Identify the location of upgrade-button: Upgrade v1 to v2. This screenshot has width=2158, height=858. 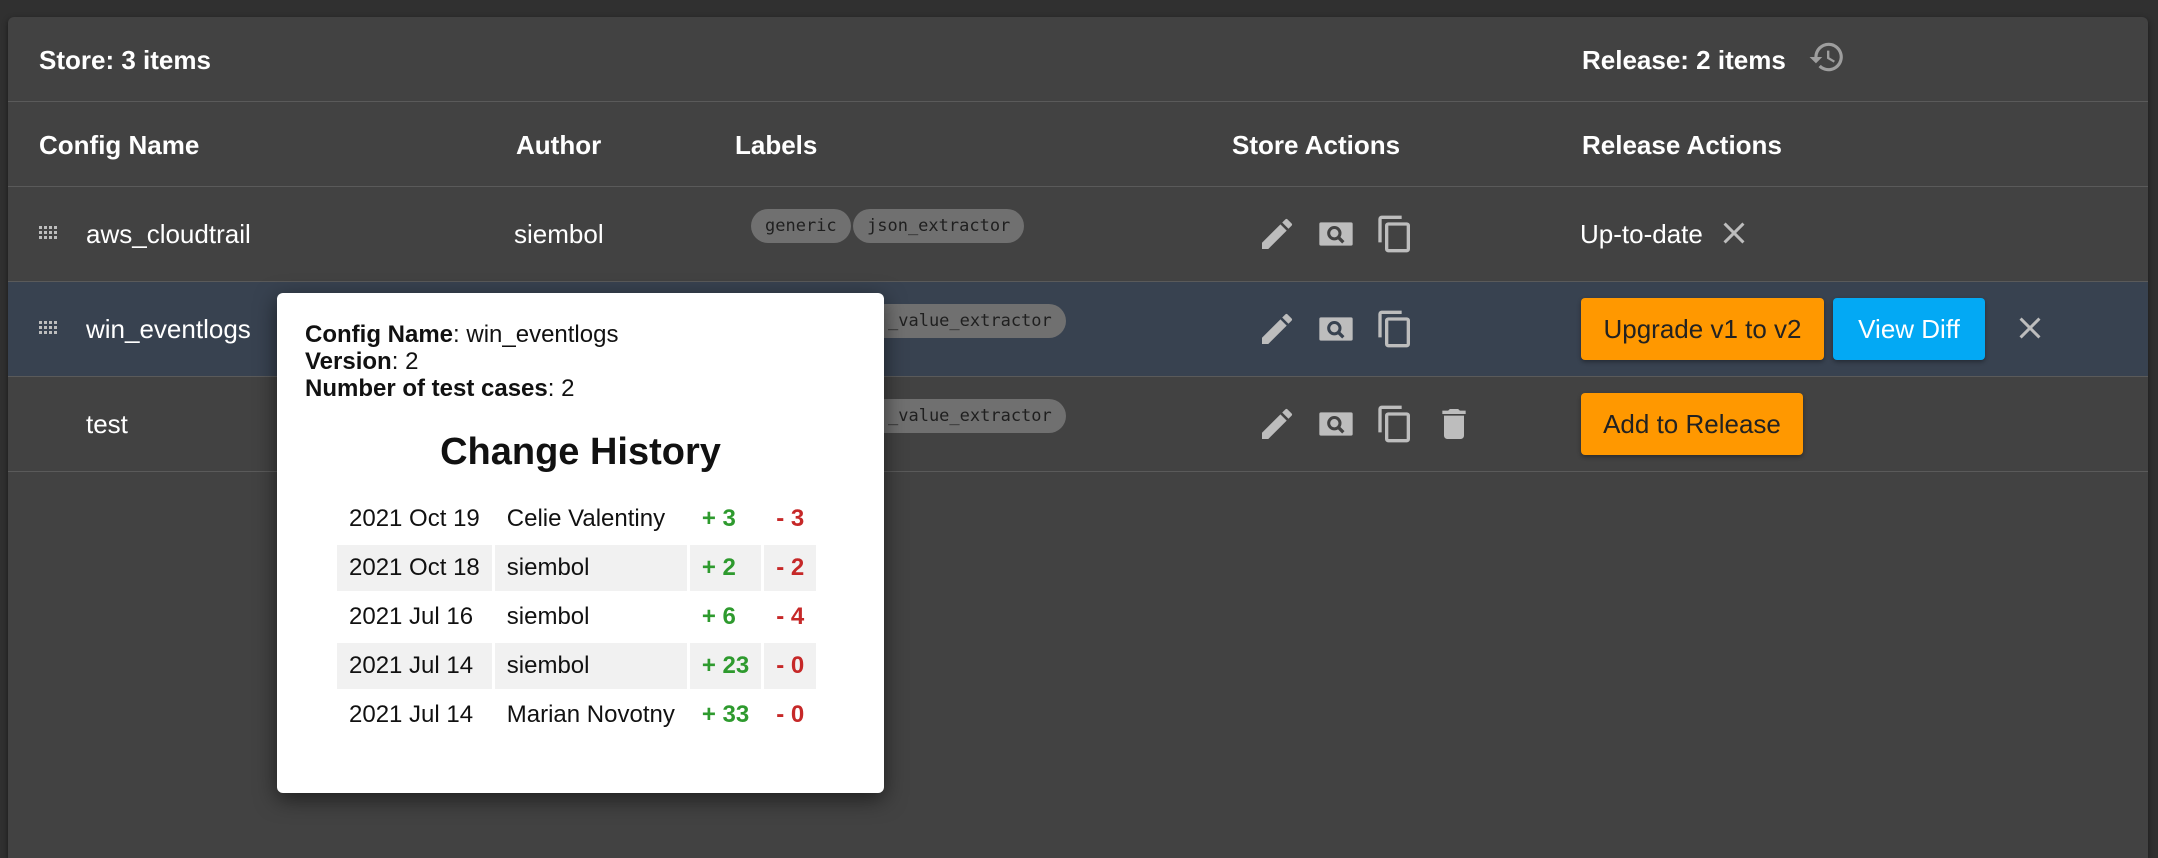
(1702, 329).